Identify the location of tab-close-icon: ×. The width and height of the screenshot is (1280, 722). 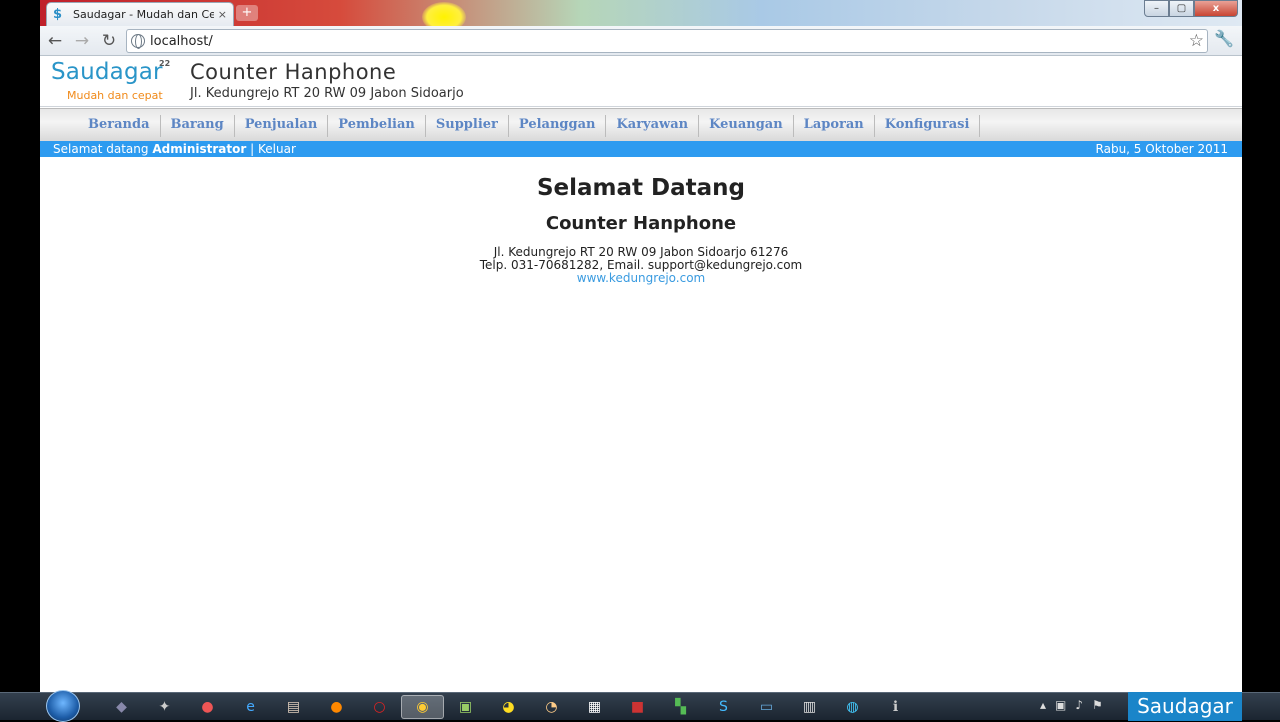
(222, 14).